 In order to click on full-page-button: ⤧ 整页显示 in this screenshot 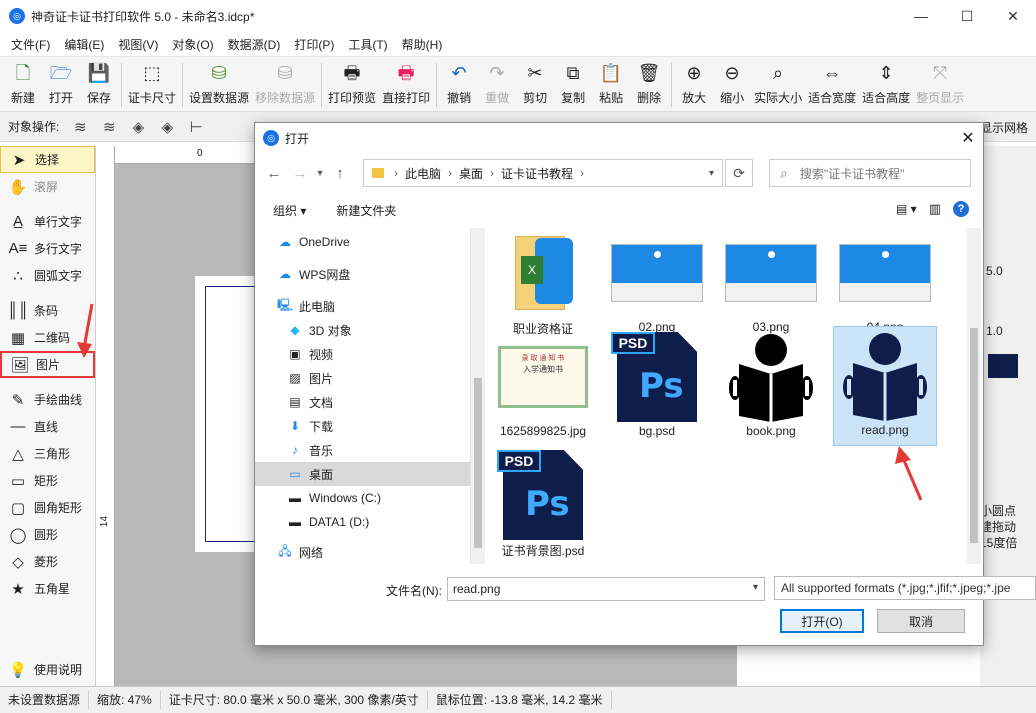, I will do `click(940, 81)`.